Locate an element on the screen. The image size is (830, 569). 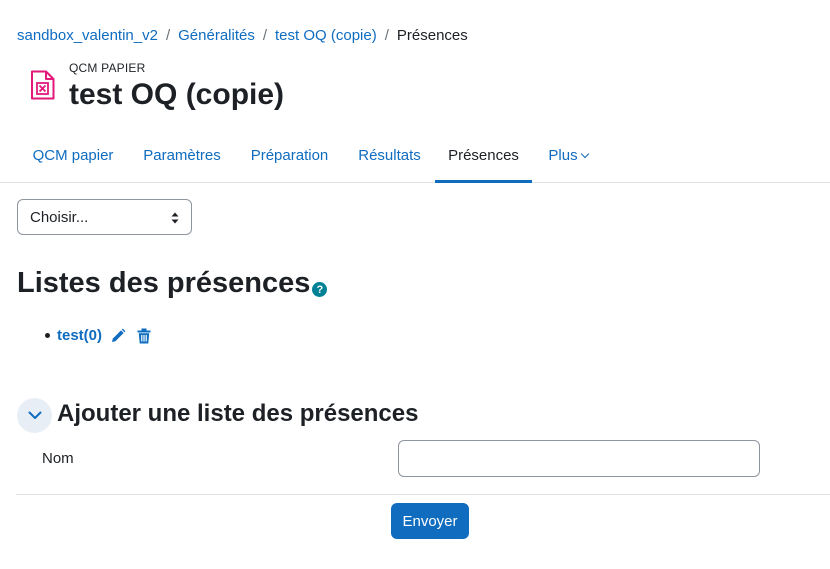
nom-input is located at coordinates (579, 458).